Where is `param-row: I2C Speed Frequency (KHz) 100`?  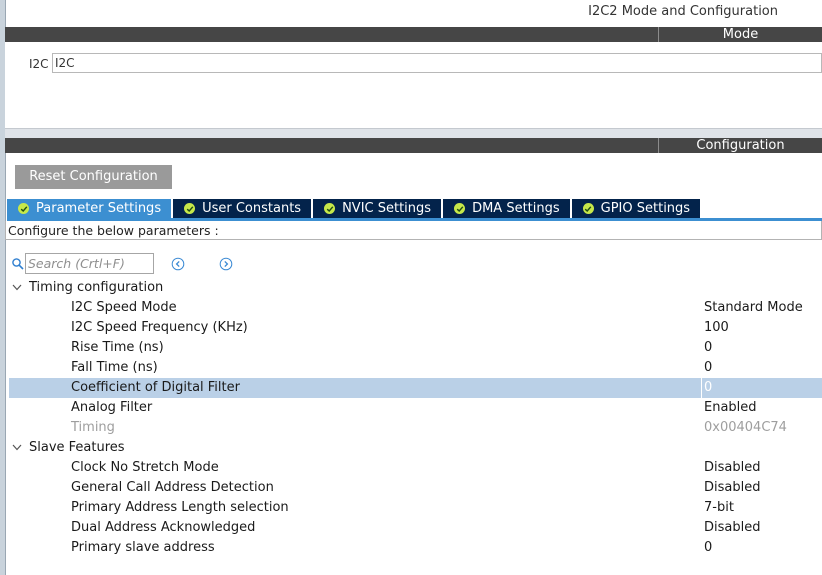
param-row: I2C Speed Frequency (KHz) 100 is located at coordinates (415, 328).